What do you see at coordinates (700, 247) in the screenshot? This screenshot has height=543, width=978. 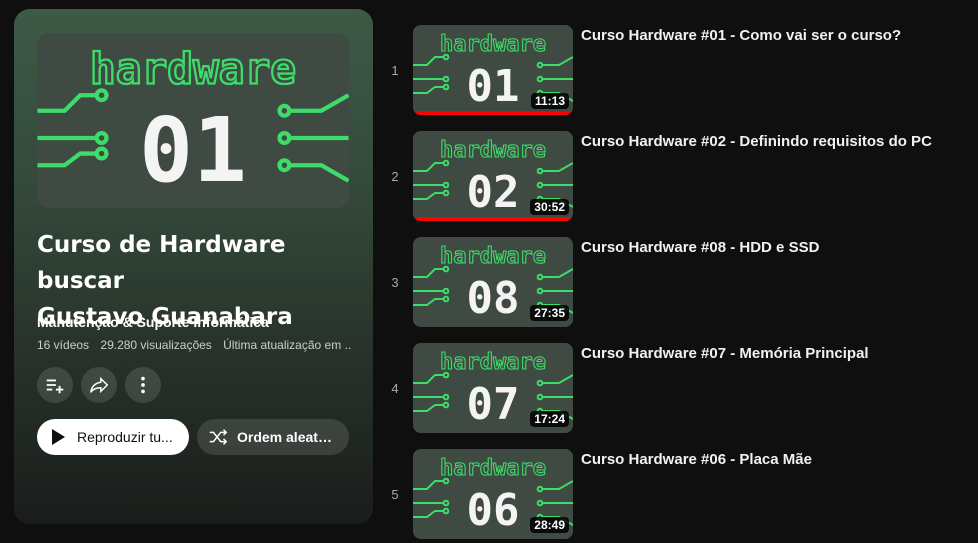 I see `video-title-link: Curso Hardware #08 - HDD e SSD` at bounding box center [700, 247].